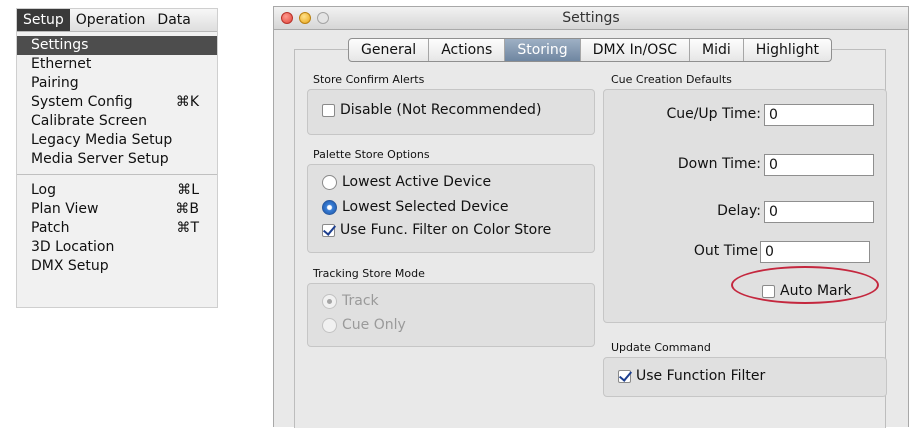  What do you see at coordinates (388, 50) in the screenshot?
I see `tab-general: General` at bounding box center [388, 50].